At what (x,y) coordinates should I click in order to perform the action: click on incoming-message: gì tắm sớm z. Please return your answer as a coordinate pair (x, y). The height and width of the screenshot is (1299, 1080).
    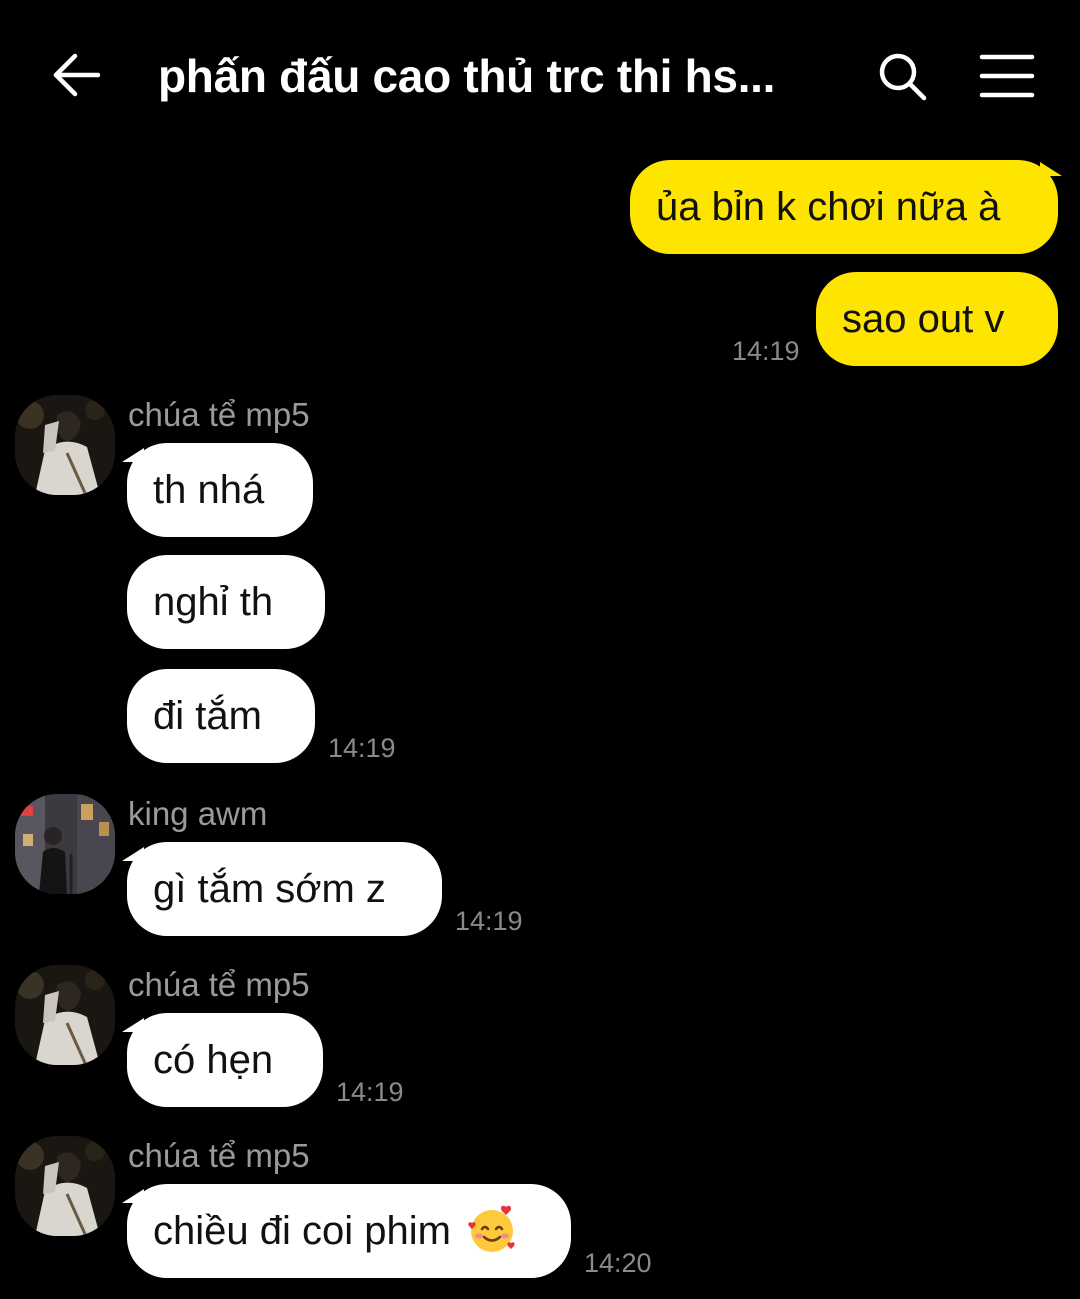
    Looking at the image, I should click on (284, 889).